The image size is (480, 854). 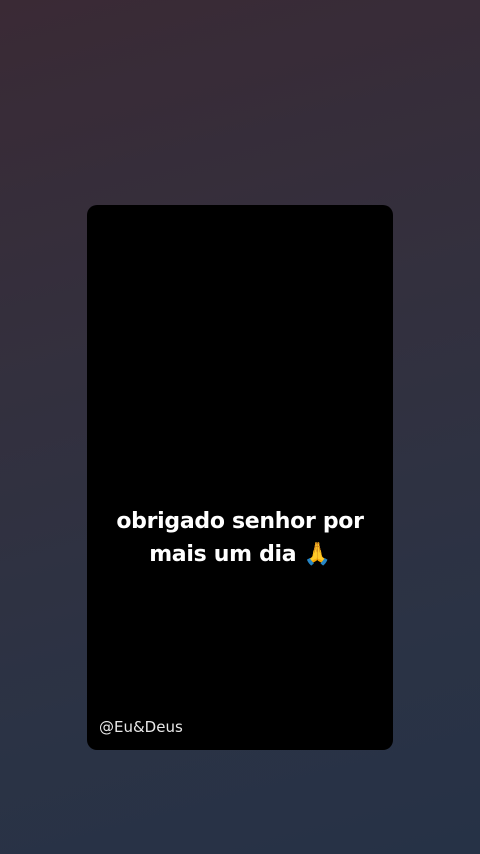 I want to click on caption-line-1: obrigado senhor por, so click(x=240, y=521).